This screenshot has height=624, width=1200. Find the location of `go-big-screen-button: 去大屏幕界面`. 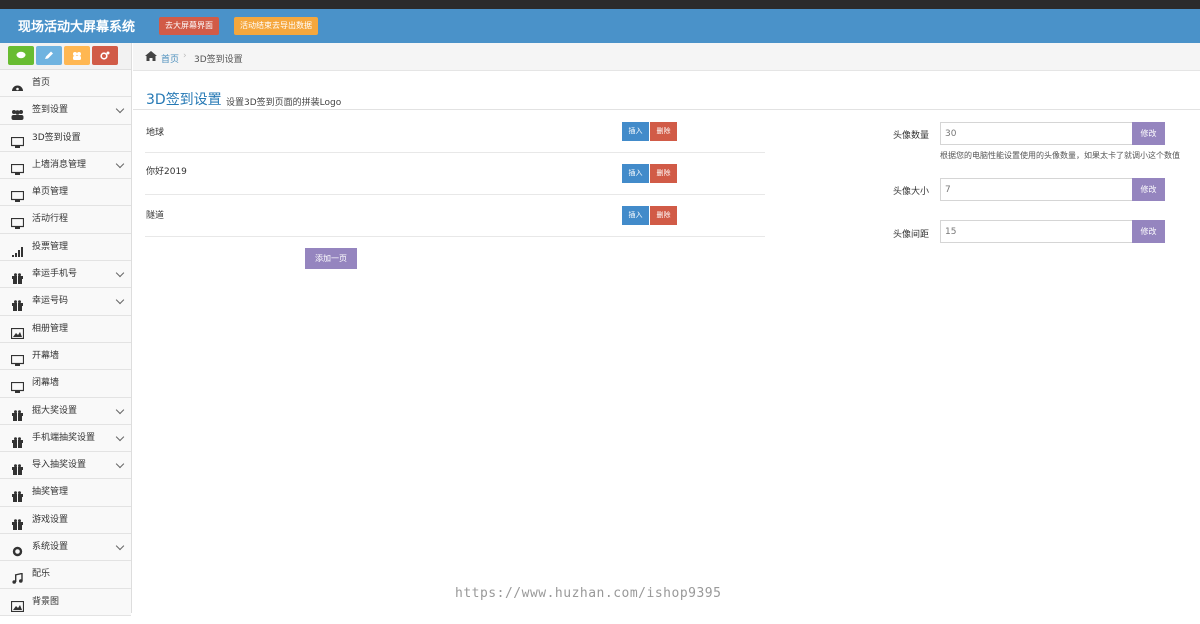

go-big-screen-button: 去大屏幕界面 is located at coordinates (189, 26).